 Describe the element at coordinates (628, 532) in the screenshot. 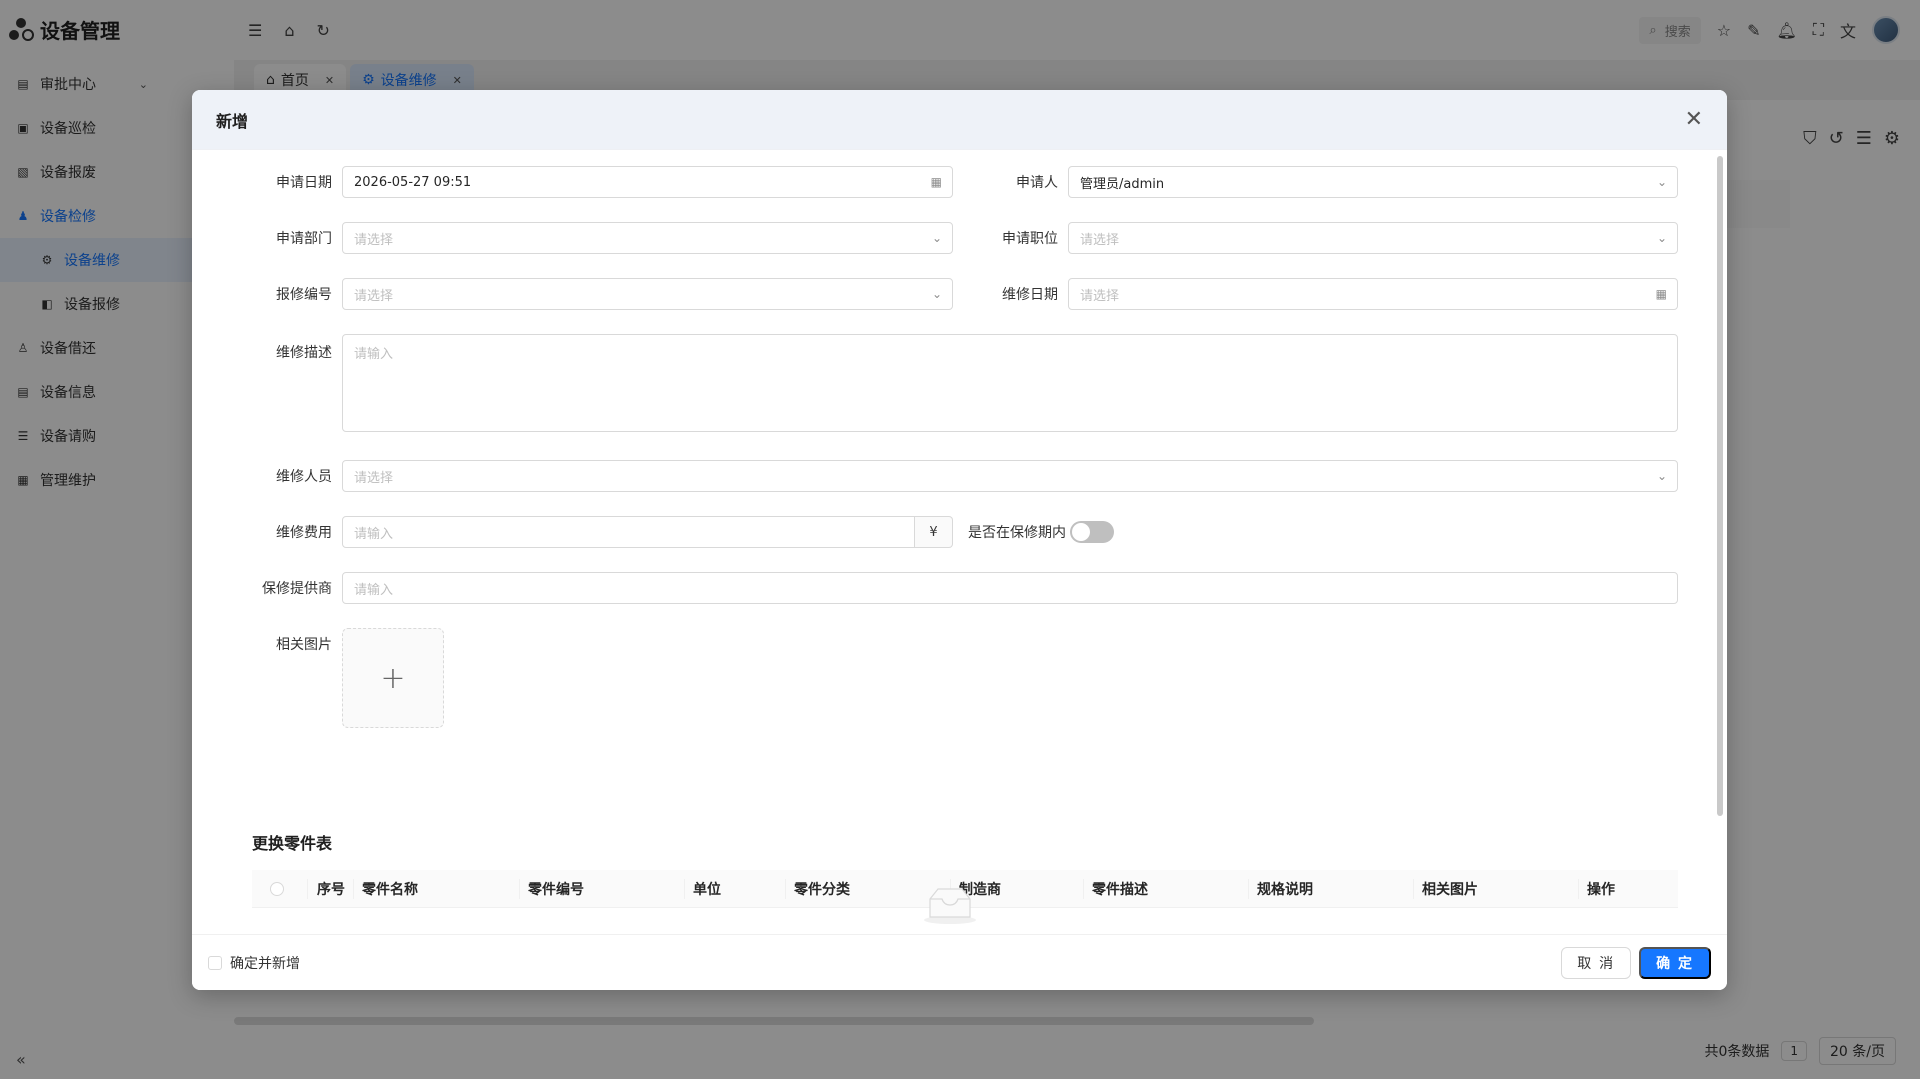

I see `repair-cost-input: 请输入` at that location.